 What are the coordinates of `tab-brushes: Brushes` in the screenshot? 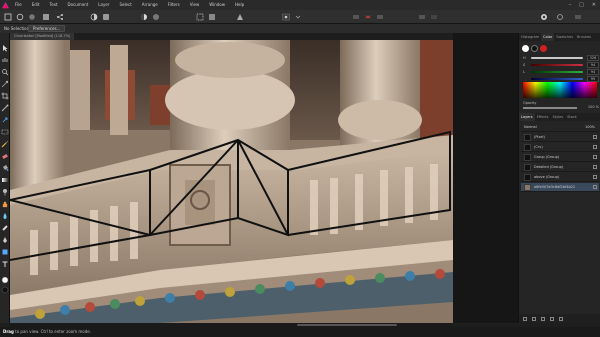 It's located at (584, 37).